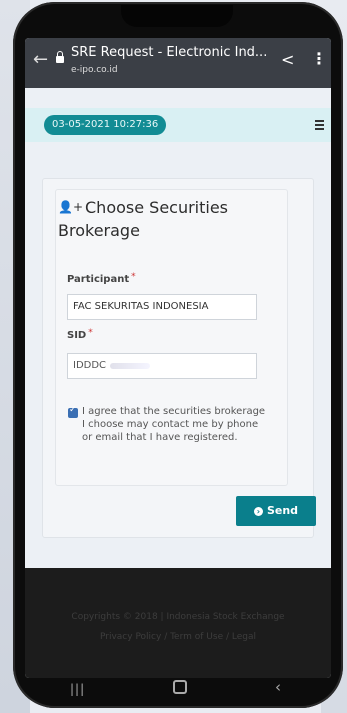  I want to click on app-header: 03-05-2021 10:27:36, so click(178, 125).